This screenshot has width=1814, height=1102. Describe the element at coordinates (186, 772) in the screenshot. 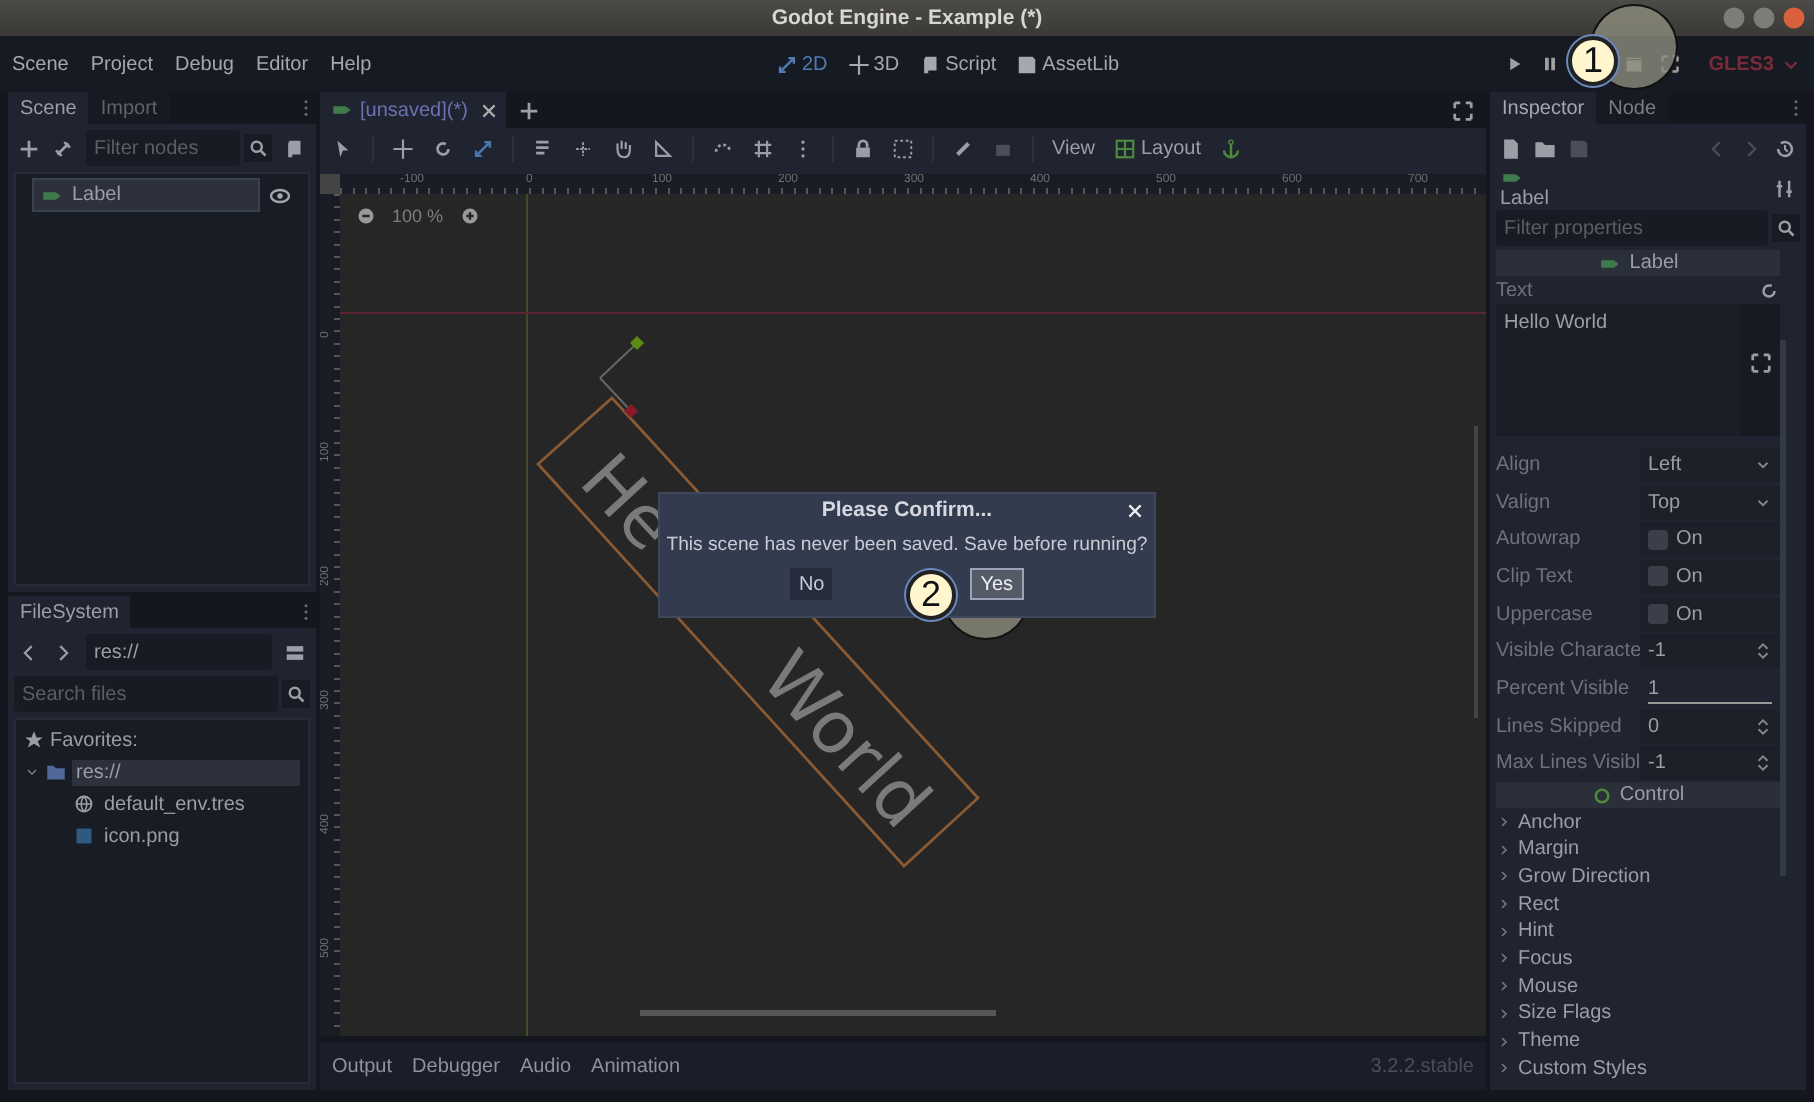

I see `file-item: res://` at that location.